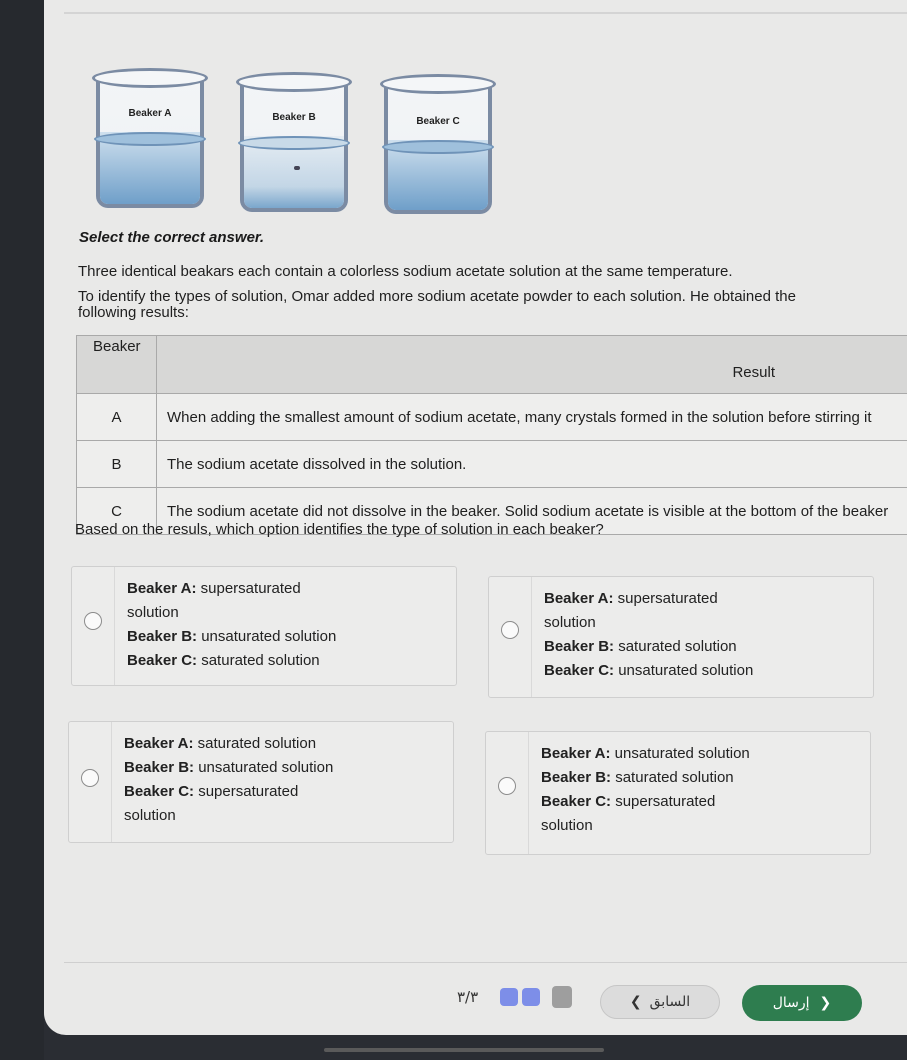  Describe the element at coordinates (485, 13) in the screenshot. I see `top-divider` at that location.